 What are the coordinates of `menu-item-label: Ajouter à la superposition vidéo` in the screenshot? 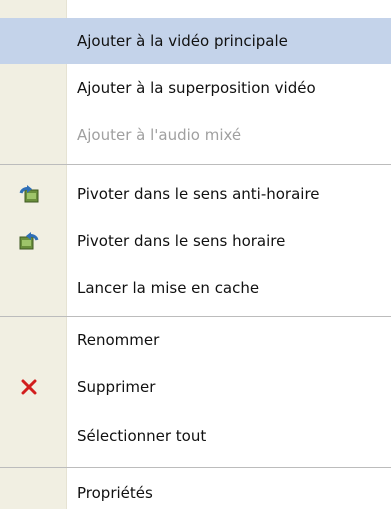 It's located at (196, 88).